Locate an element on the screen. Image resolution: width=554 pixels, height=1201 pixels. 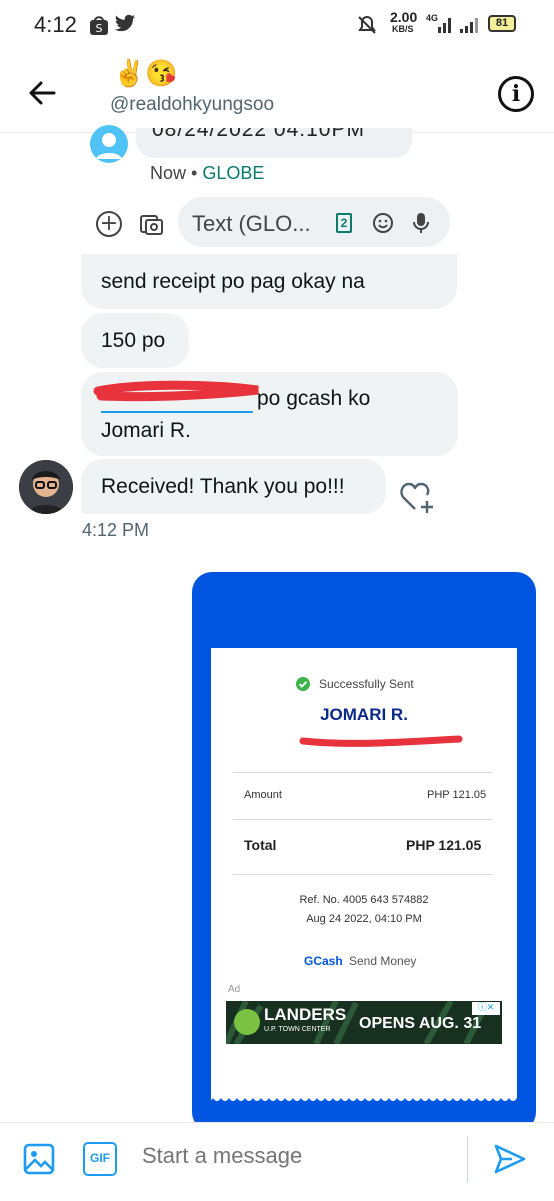
composer-divider is located at coordinates (467, 1159).